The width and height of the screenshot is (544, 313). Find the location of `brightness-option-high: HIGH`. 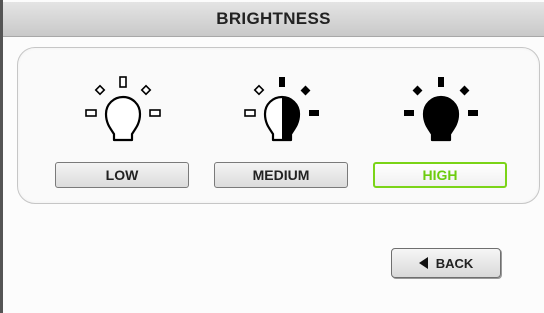

brightness-option-high: HIGH is located at coordinates (441, 125).